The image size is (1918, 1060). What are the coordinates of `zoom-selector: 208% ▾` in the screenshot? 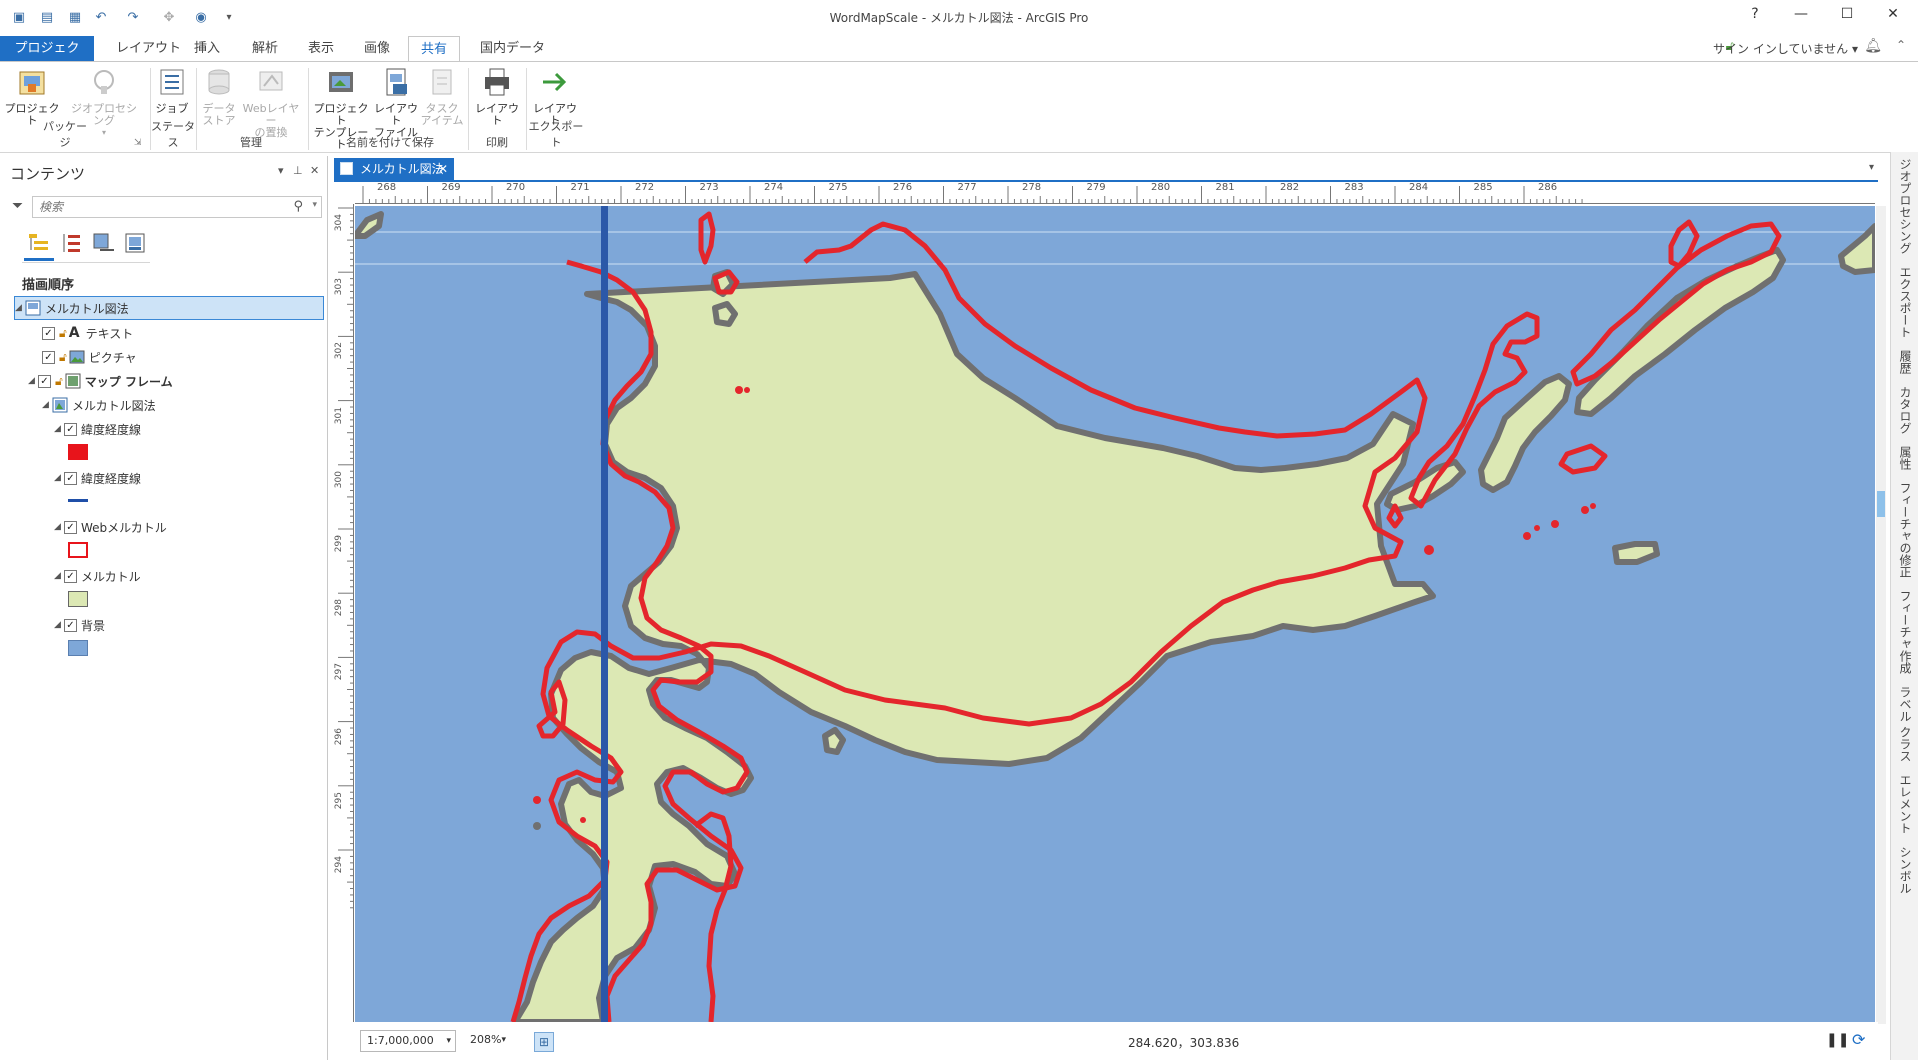 It's located at (487, 1041).